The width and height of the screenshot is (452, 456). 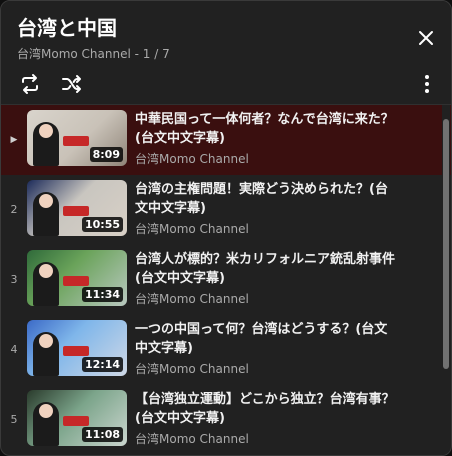 I want to click on shuffle-icon, so click(x=71, y=84).